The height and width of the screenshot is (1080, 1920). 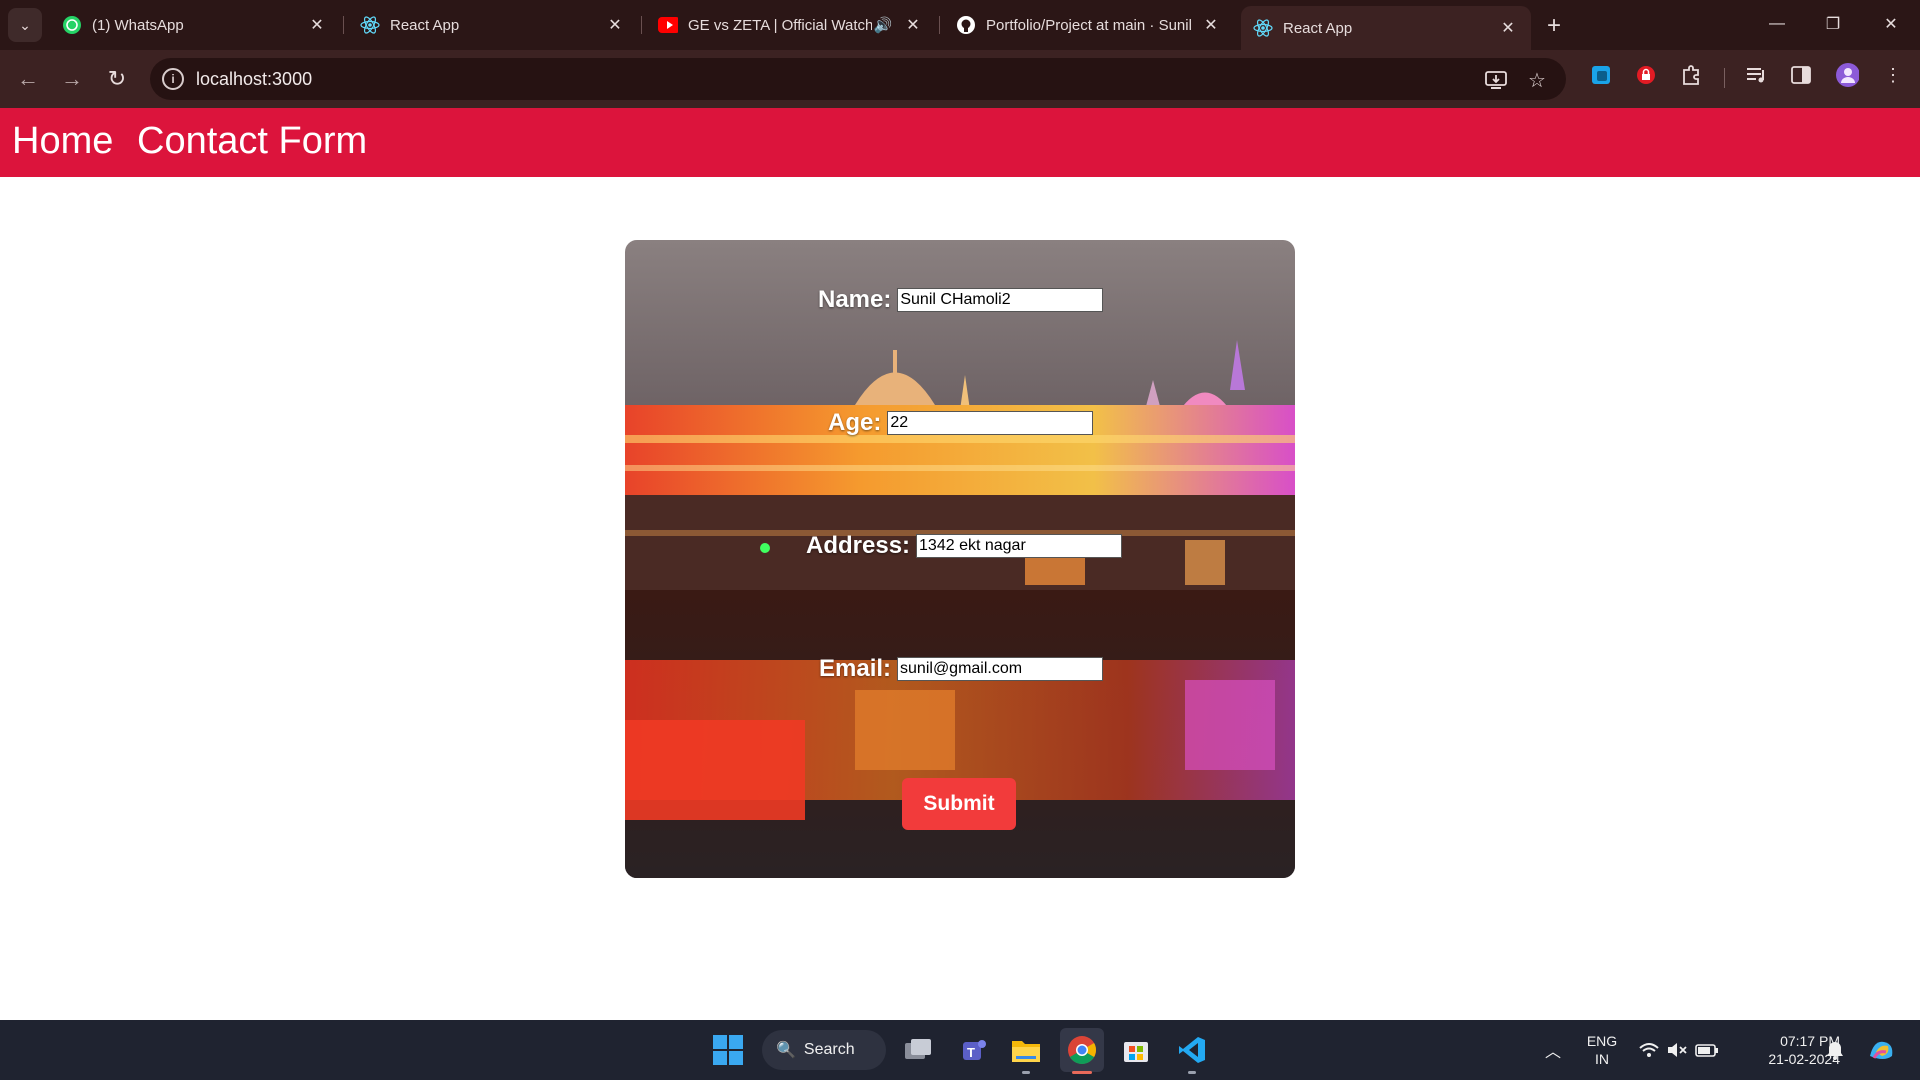 What do you see at coordinates (1602, 1041) in the screenshot?
I see `language-code: ENG` at bounding box center [1602, 1041].